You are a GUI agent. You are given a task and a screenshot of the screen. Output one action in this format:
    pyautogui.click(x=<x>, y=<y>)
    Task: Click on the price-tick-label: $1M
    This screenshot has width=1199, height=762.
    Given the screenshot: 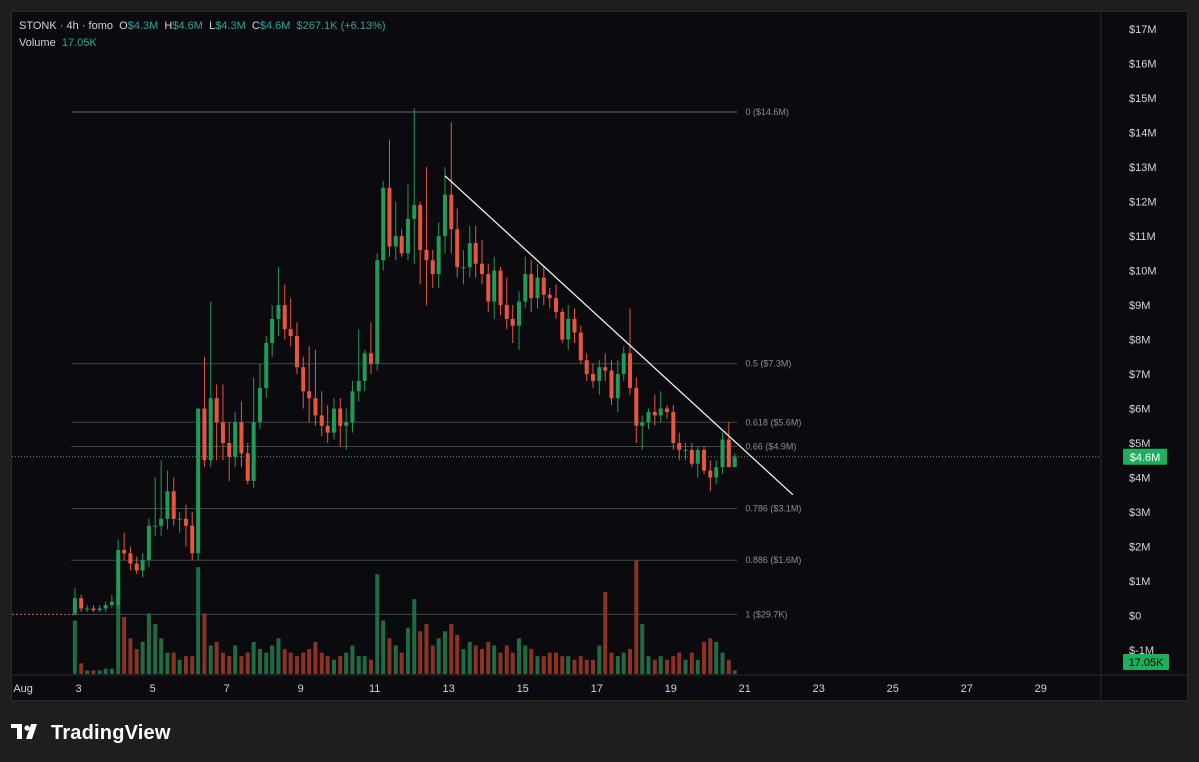 What is the action you would take?
    pyautogui.click(x=1139, y=582)
    